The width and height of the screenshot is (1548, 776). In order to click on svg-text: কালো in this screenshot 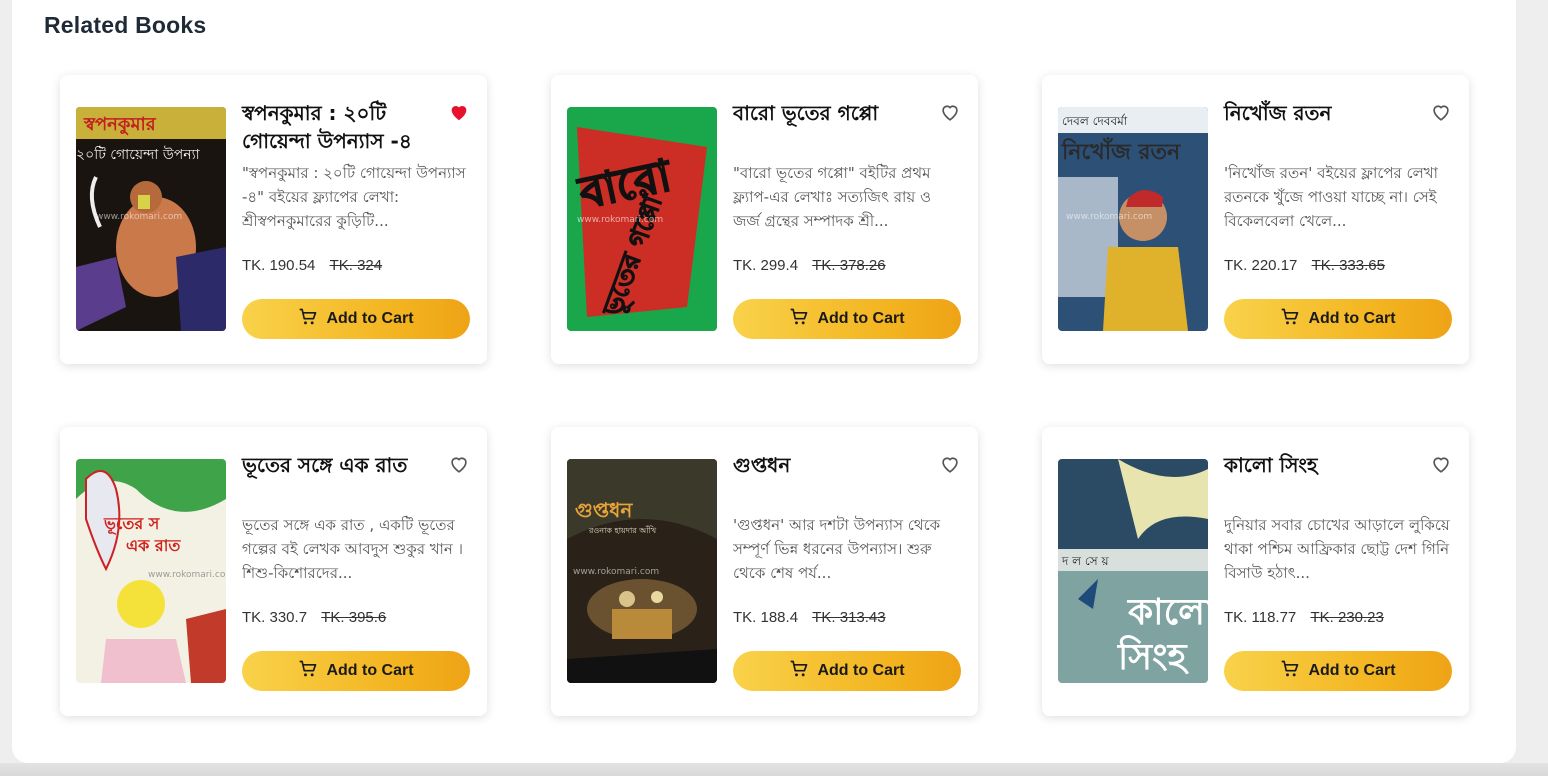, I will do `click(1167, 612)`.